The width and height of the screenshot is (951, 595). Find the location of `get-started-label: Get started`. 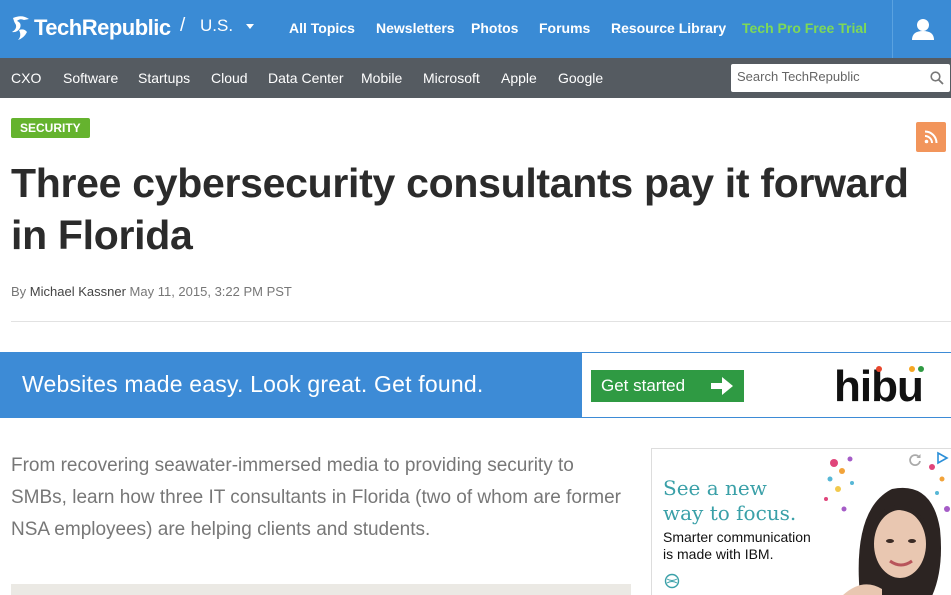

get-started-label: Get started is located at coordinates (643, 385).